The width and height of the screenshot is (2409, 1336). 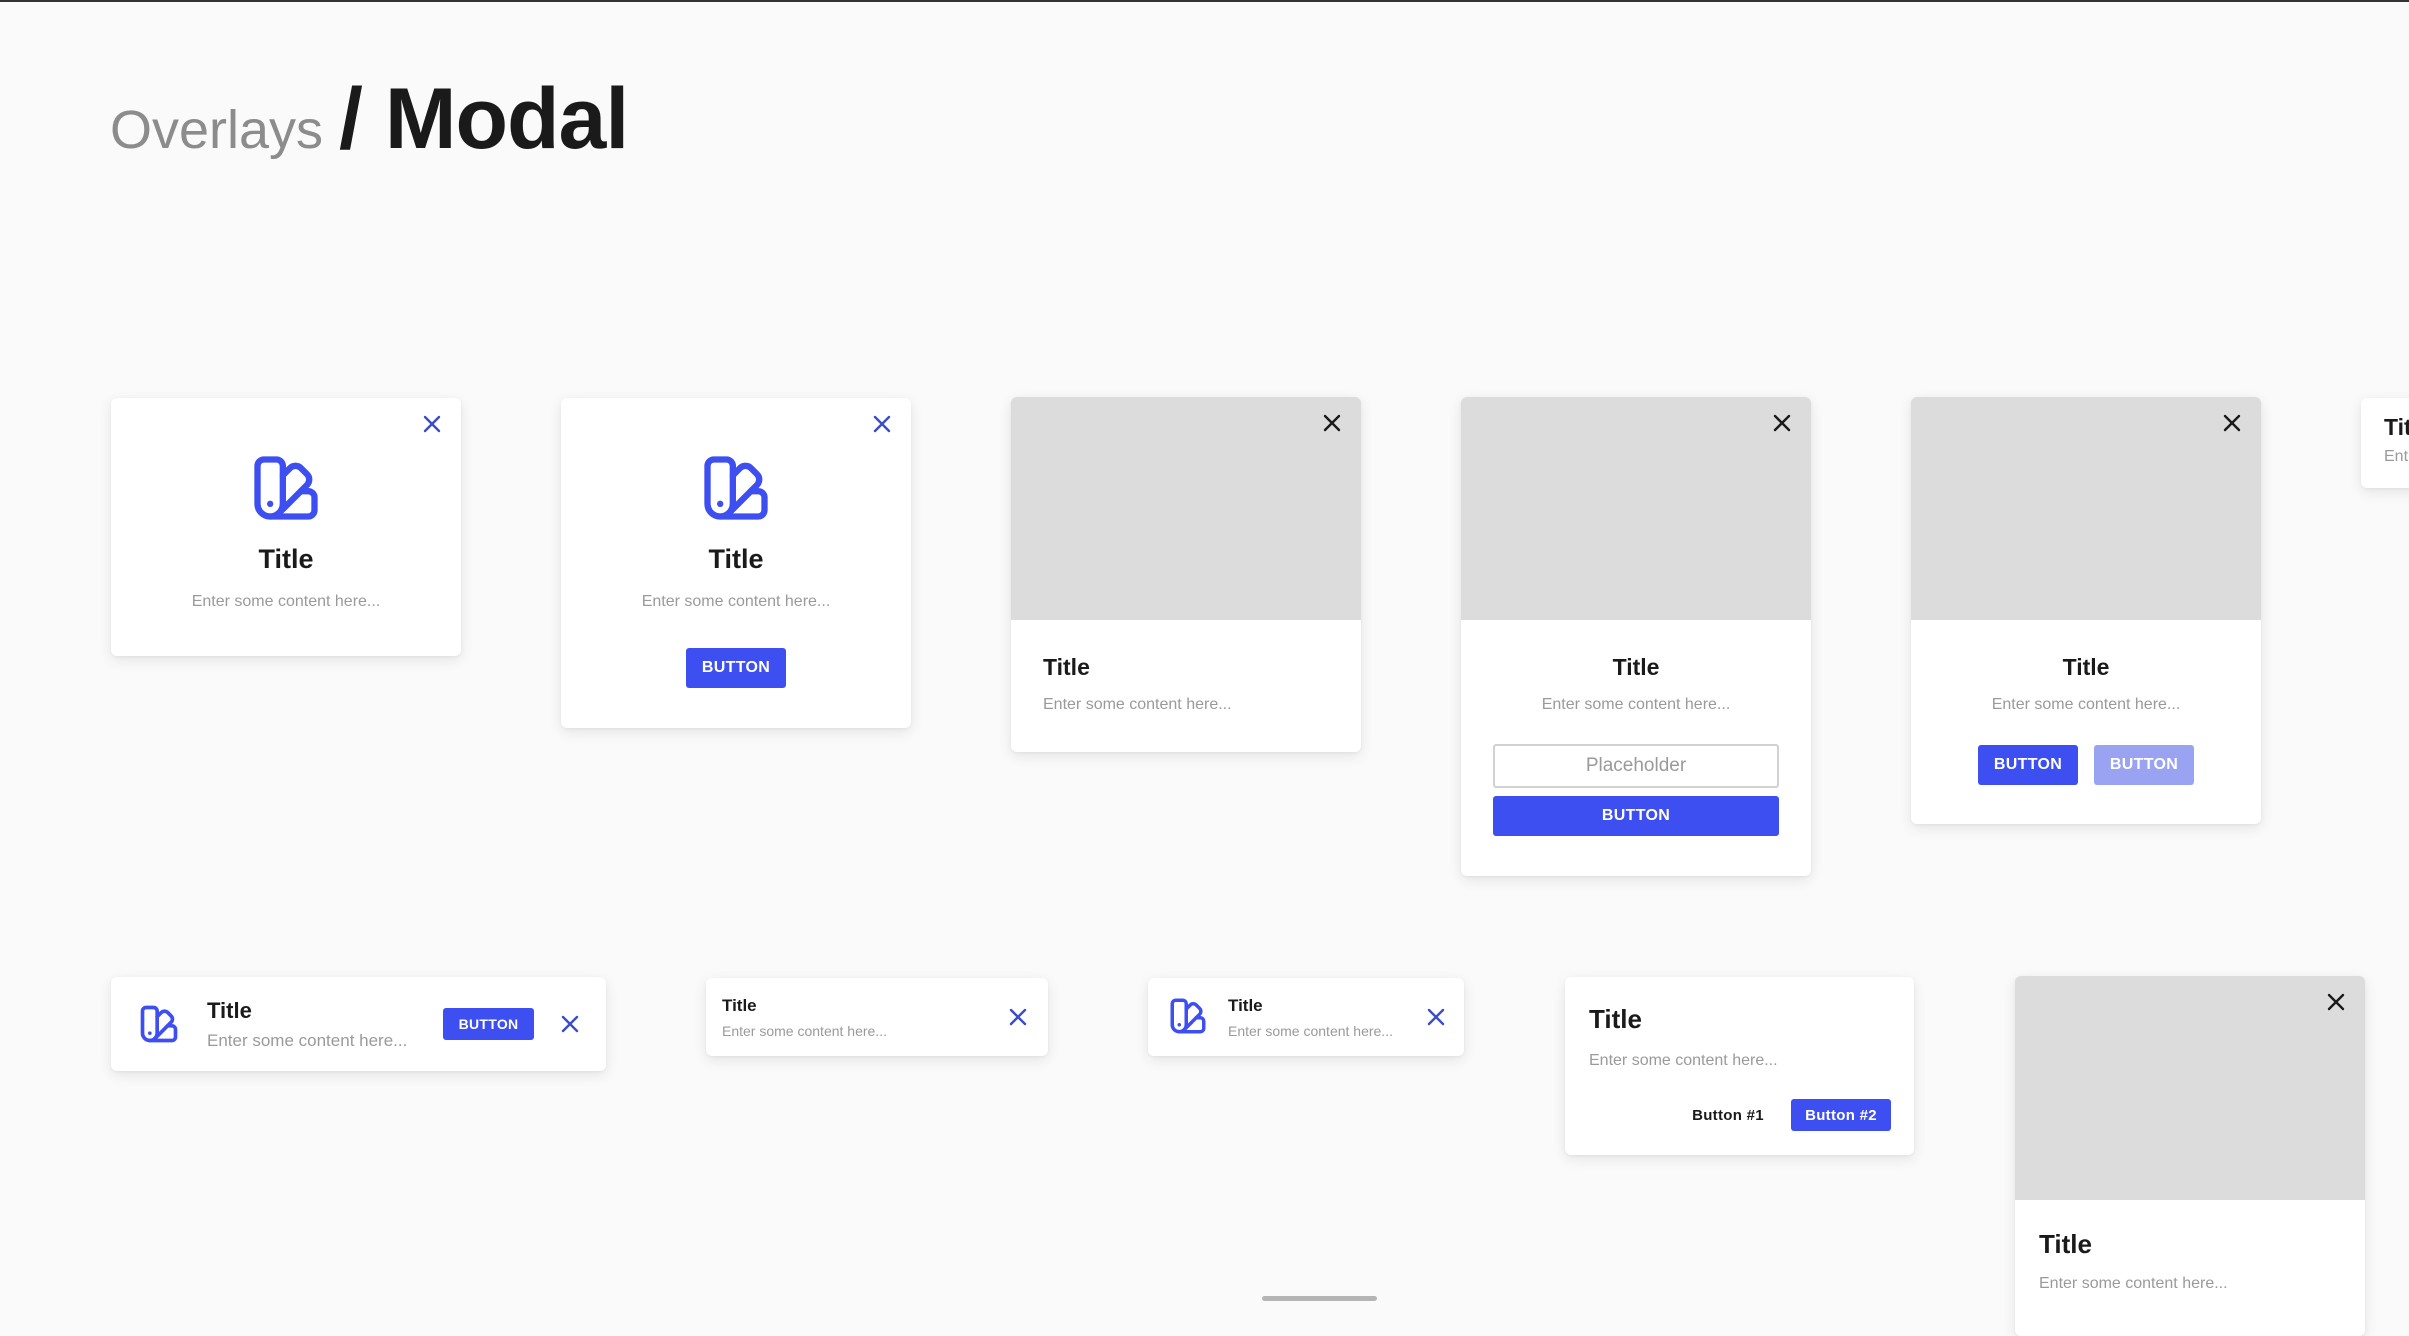 What do you see at coordinates (2396, 427) in the screenshot?
I see `modal-title: Tit` at bounding box center [2396, 427].